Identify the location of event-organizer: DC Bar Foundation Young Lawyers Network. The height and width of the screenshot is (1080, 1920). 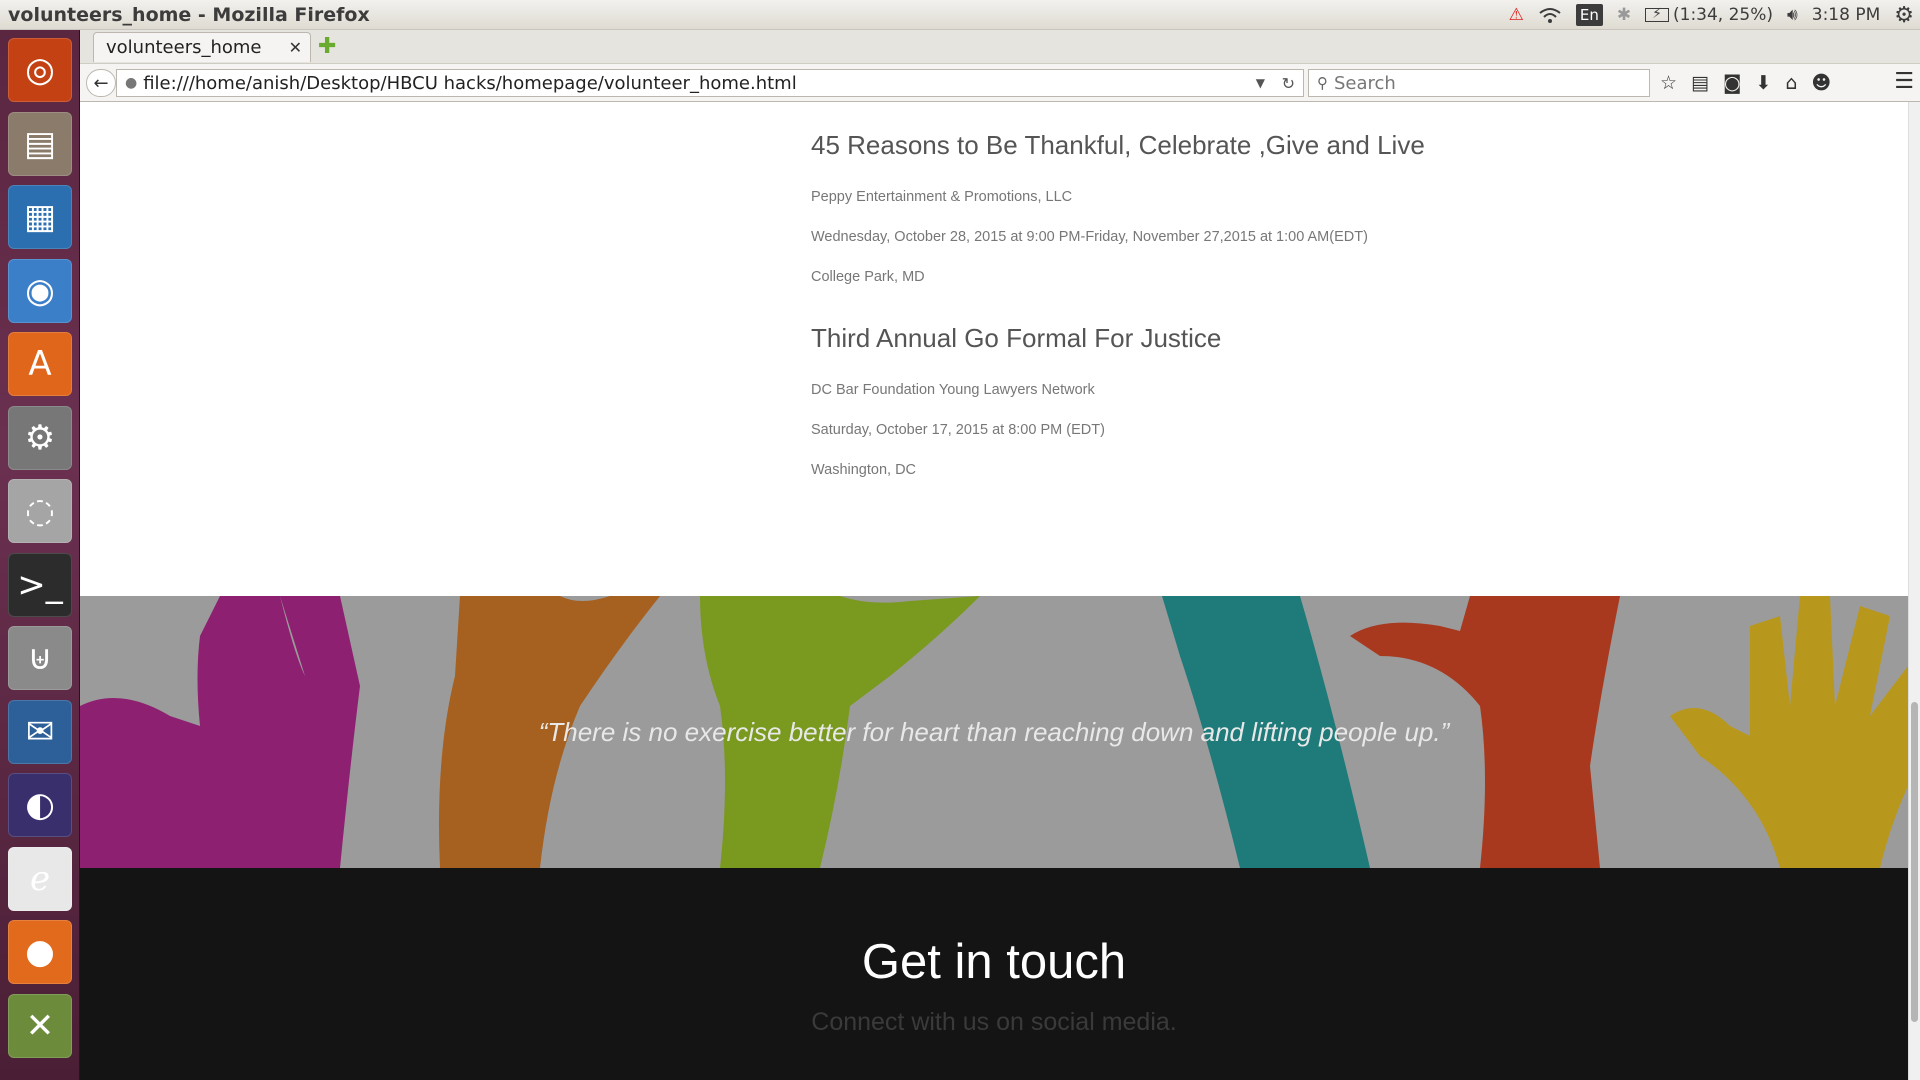
(953, 390).